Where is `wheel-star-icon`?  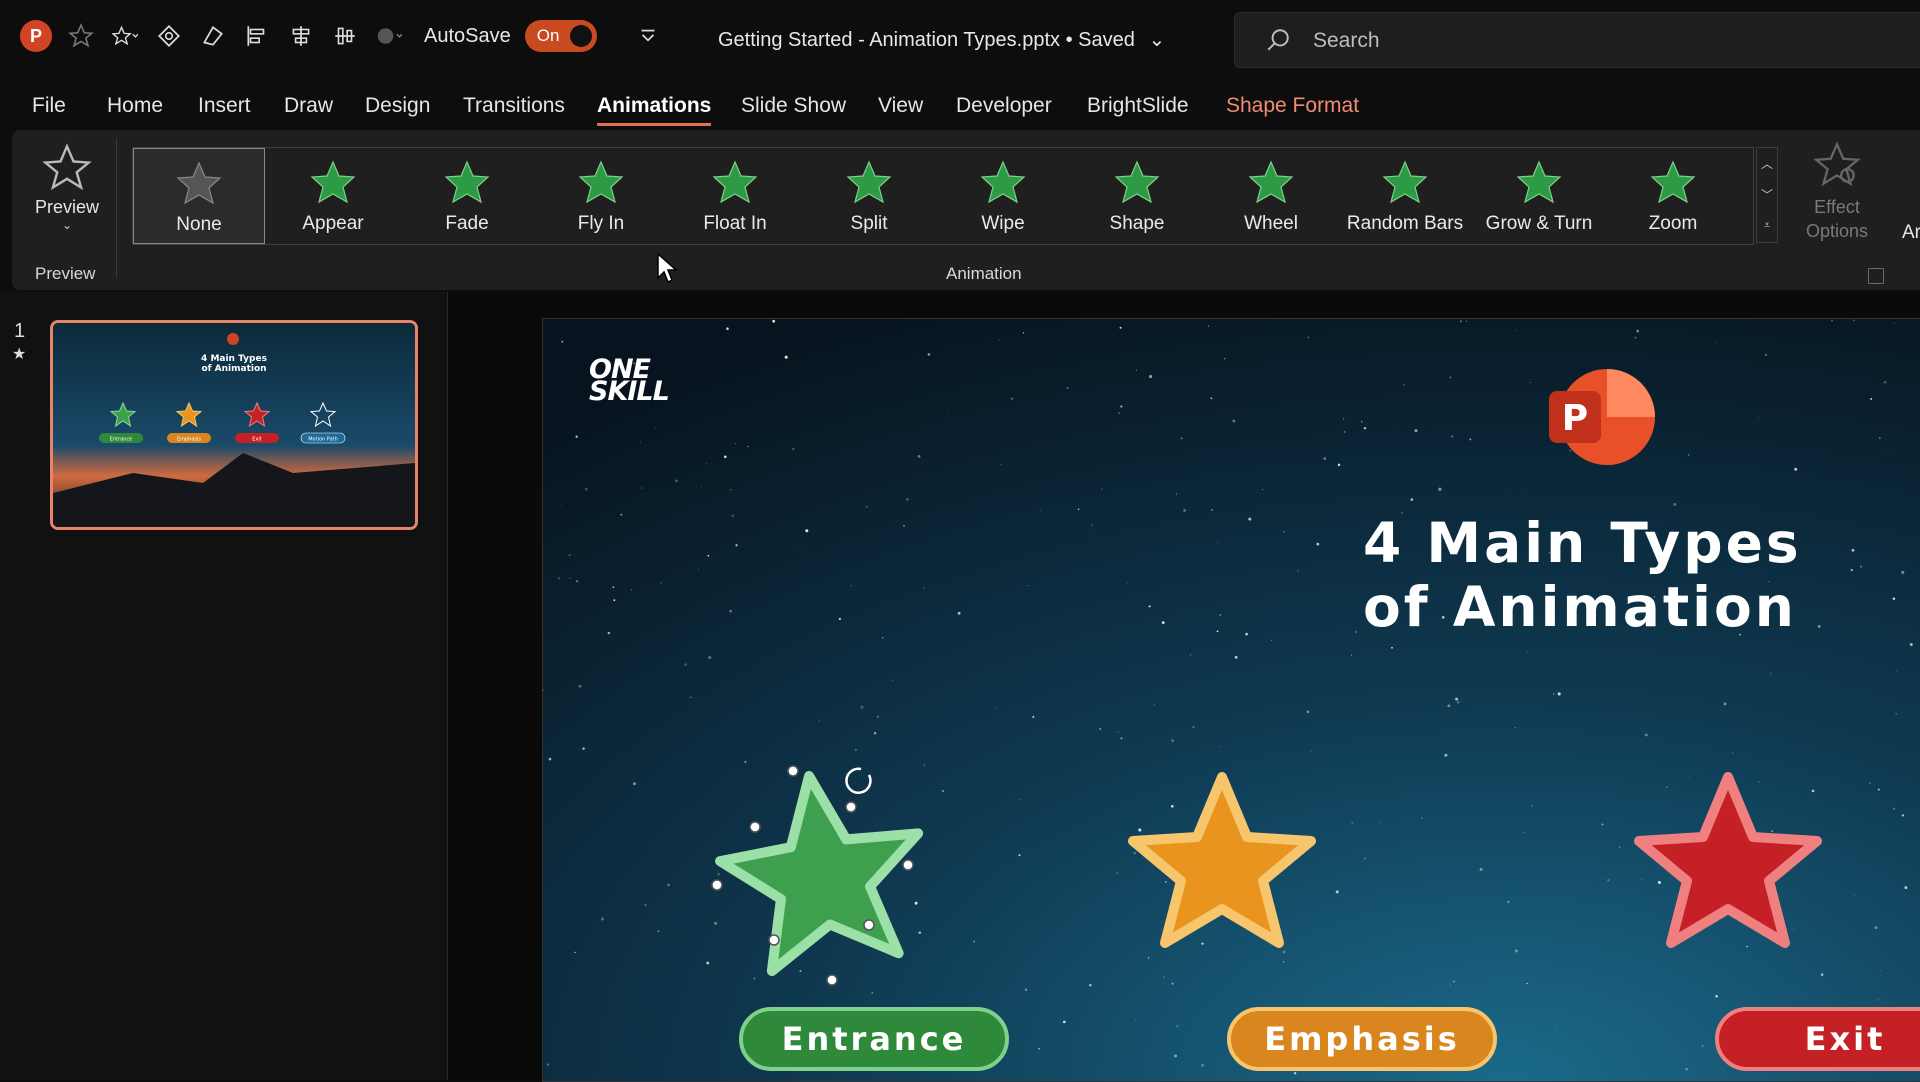
wheel-star-icon is located at coordinates (1271, 182).